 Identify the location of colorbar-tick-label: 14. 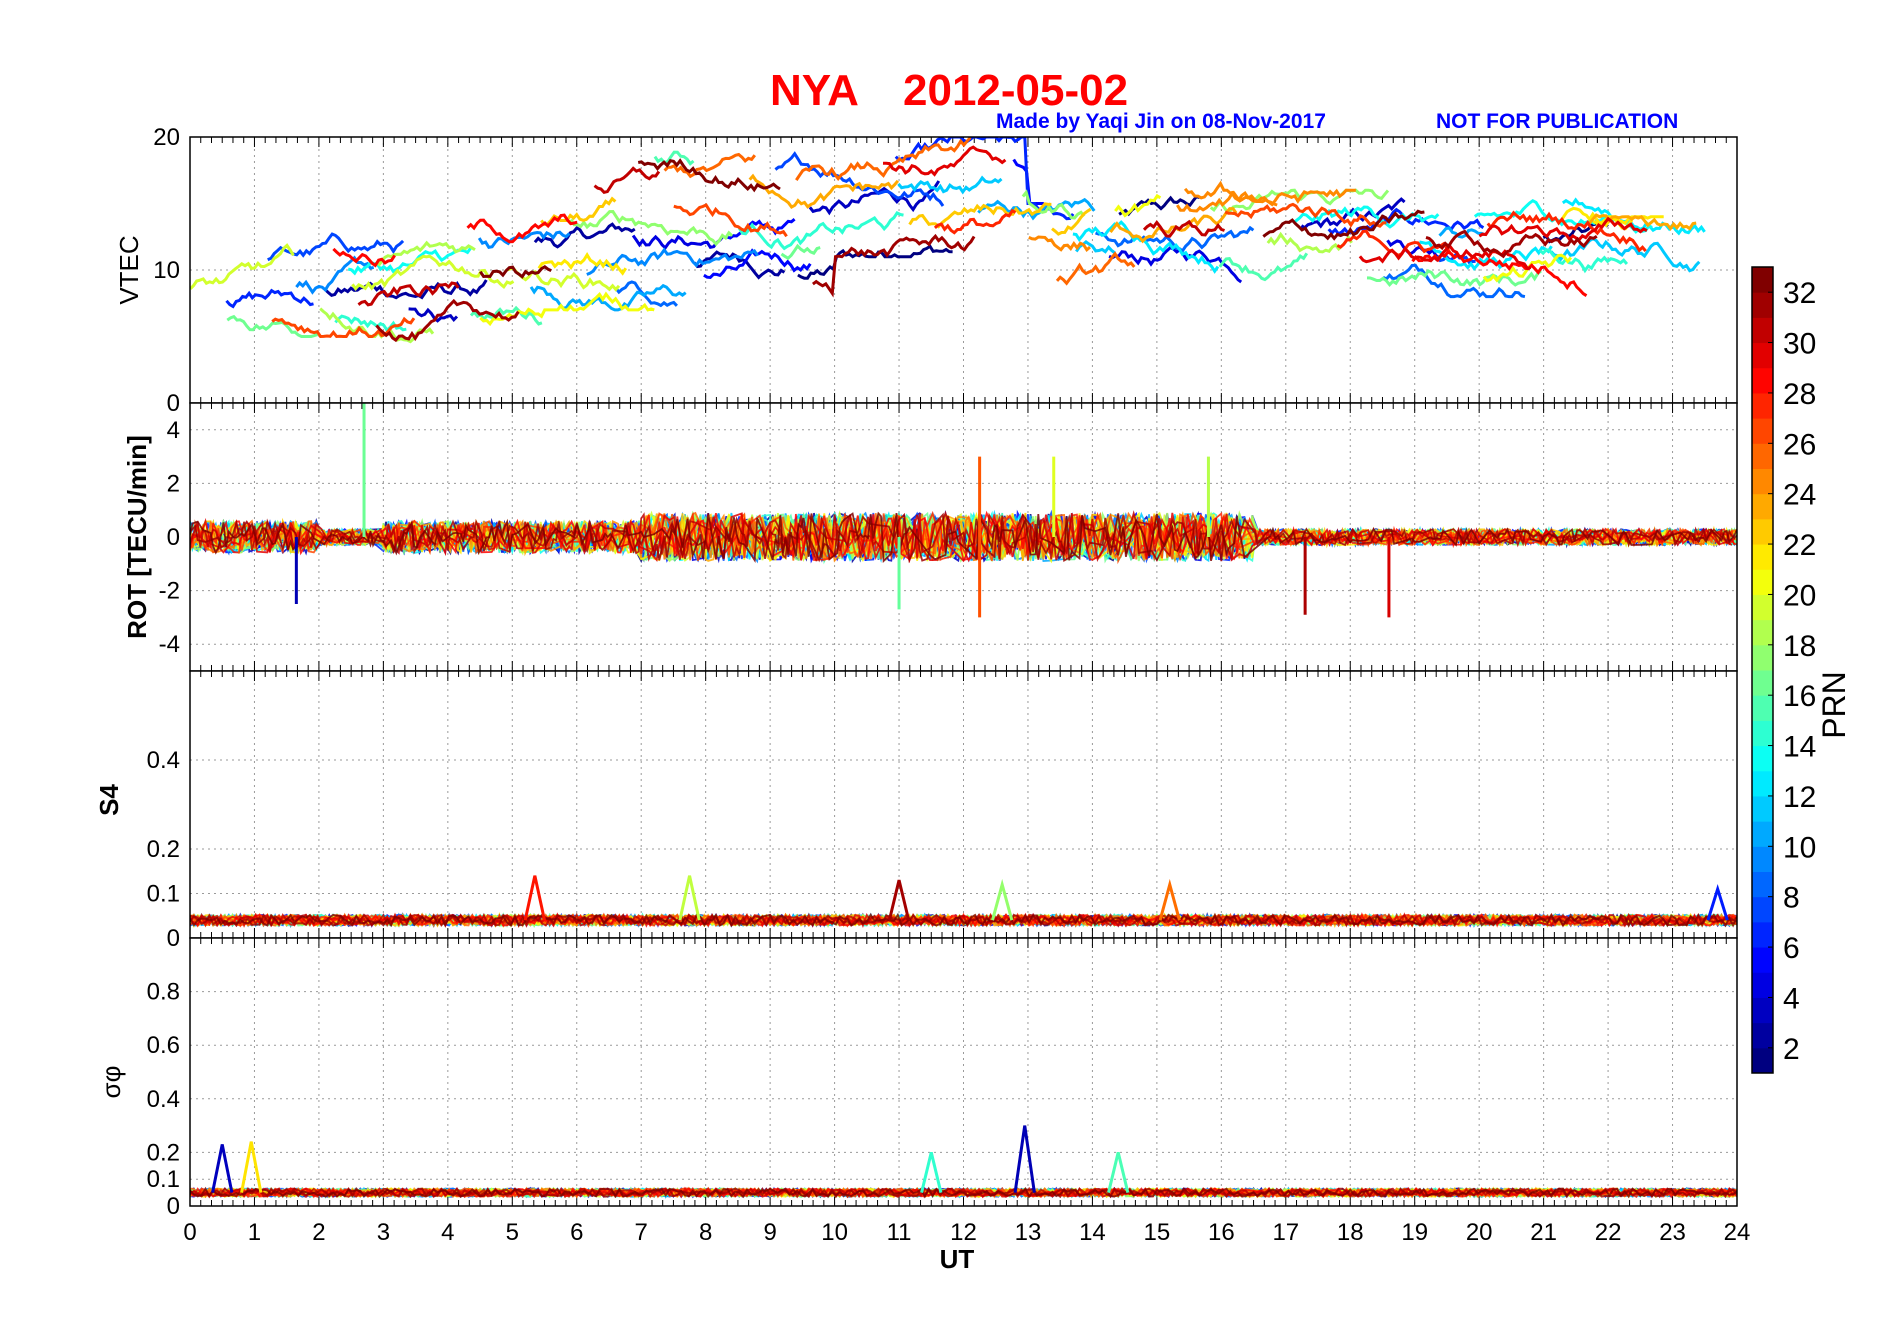
(1799, 747).